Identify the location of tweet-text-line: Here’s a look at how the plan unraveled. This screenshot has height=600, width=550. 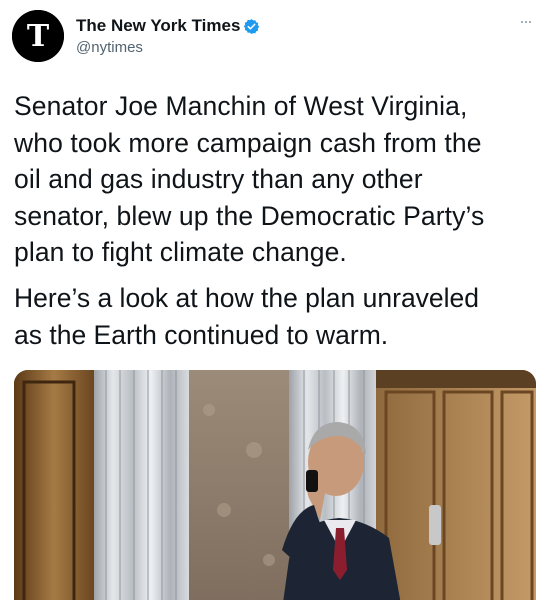
(247, 298).